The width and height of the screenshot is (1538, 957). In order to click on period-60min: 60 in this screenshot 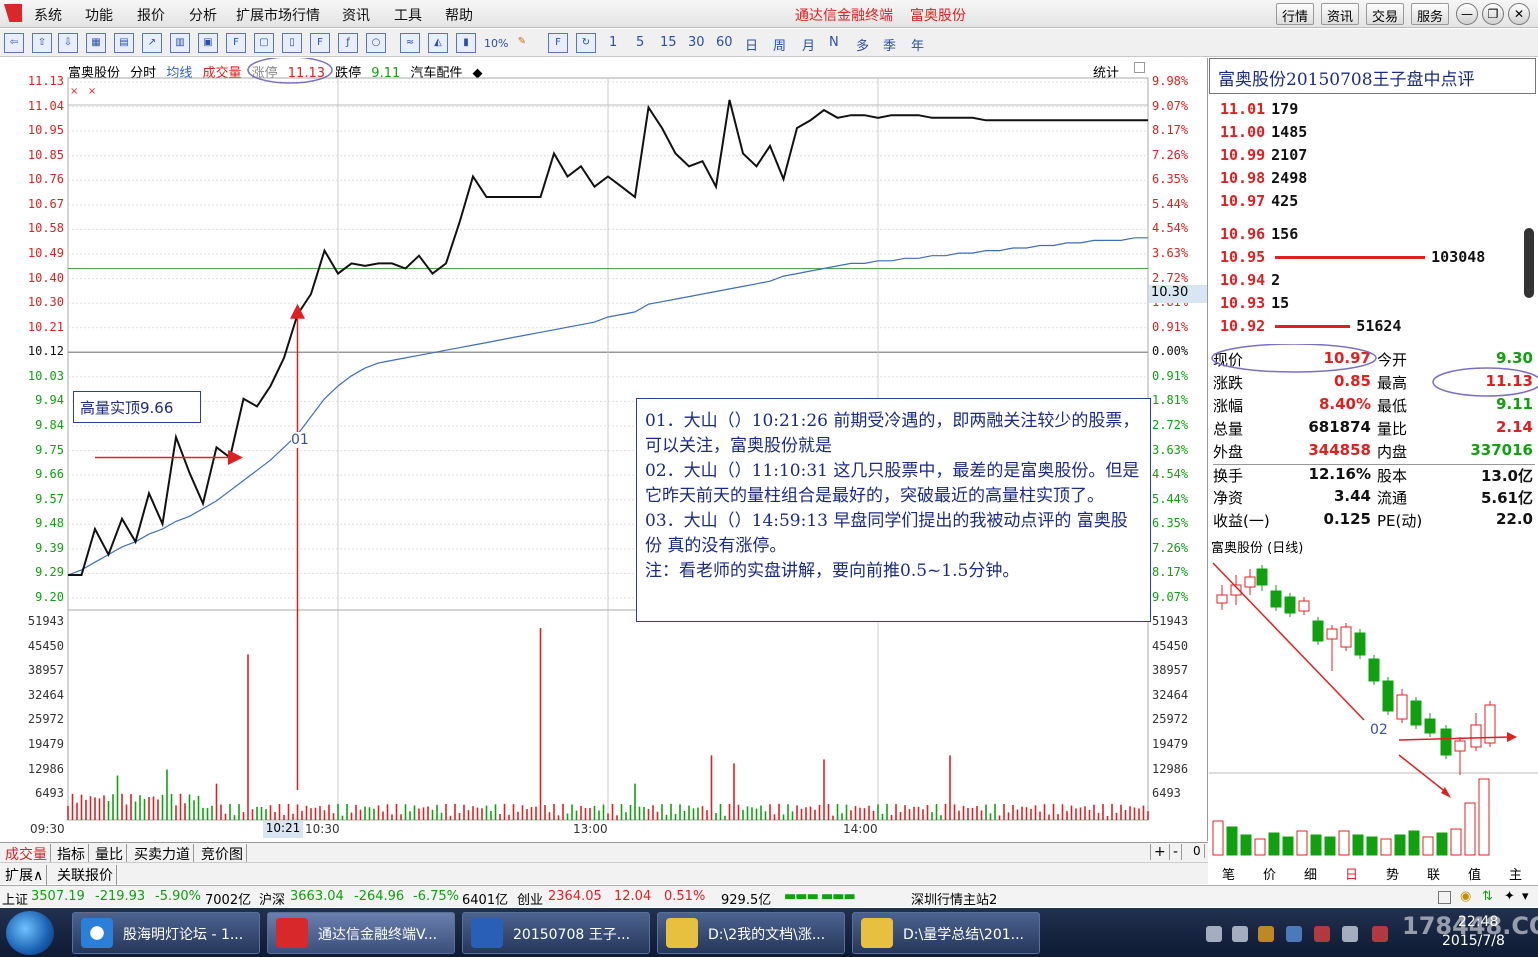, I will do `click(724, 42)`.